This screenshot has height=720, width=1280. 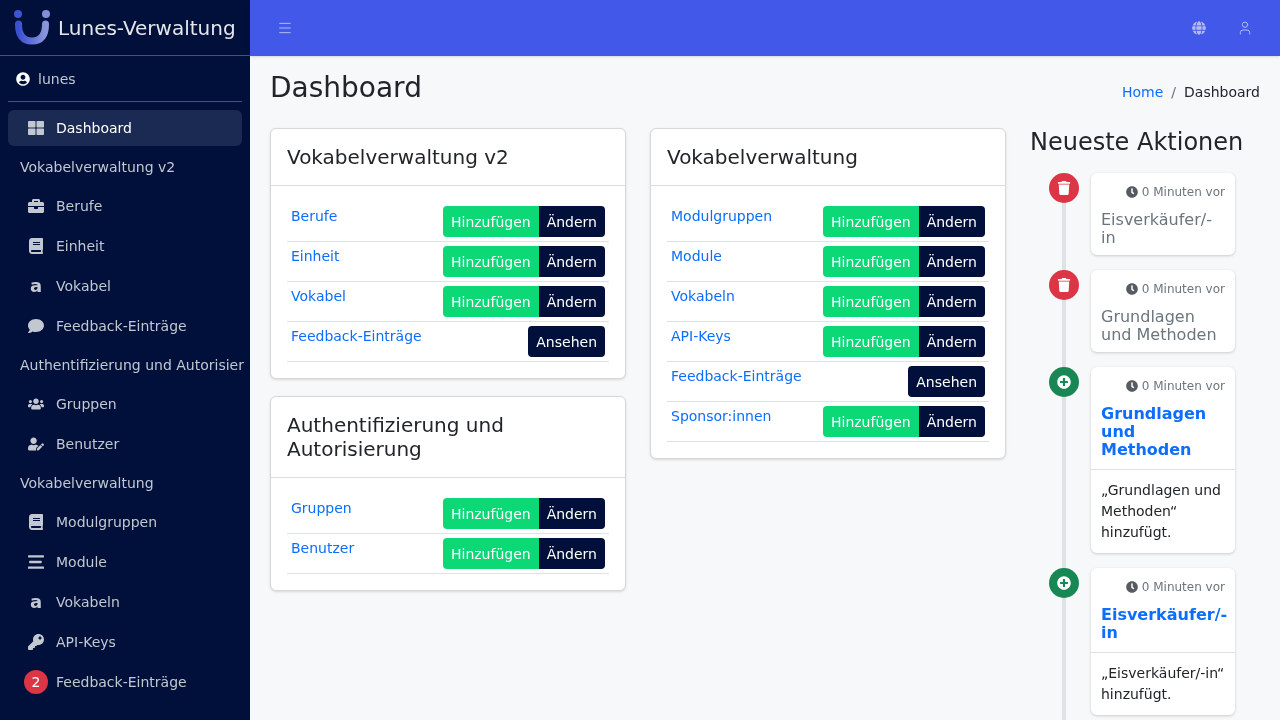 I want to click on sidebar-item: 2 Feedback-Einträge, so click(x=125, y=682).